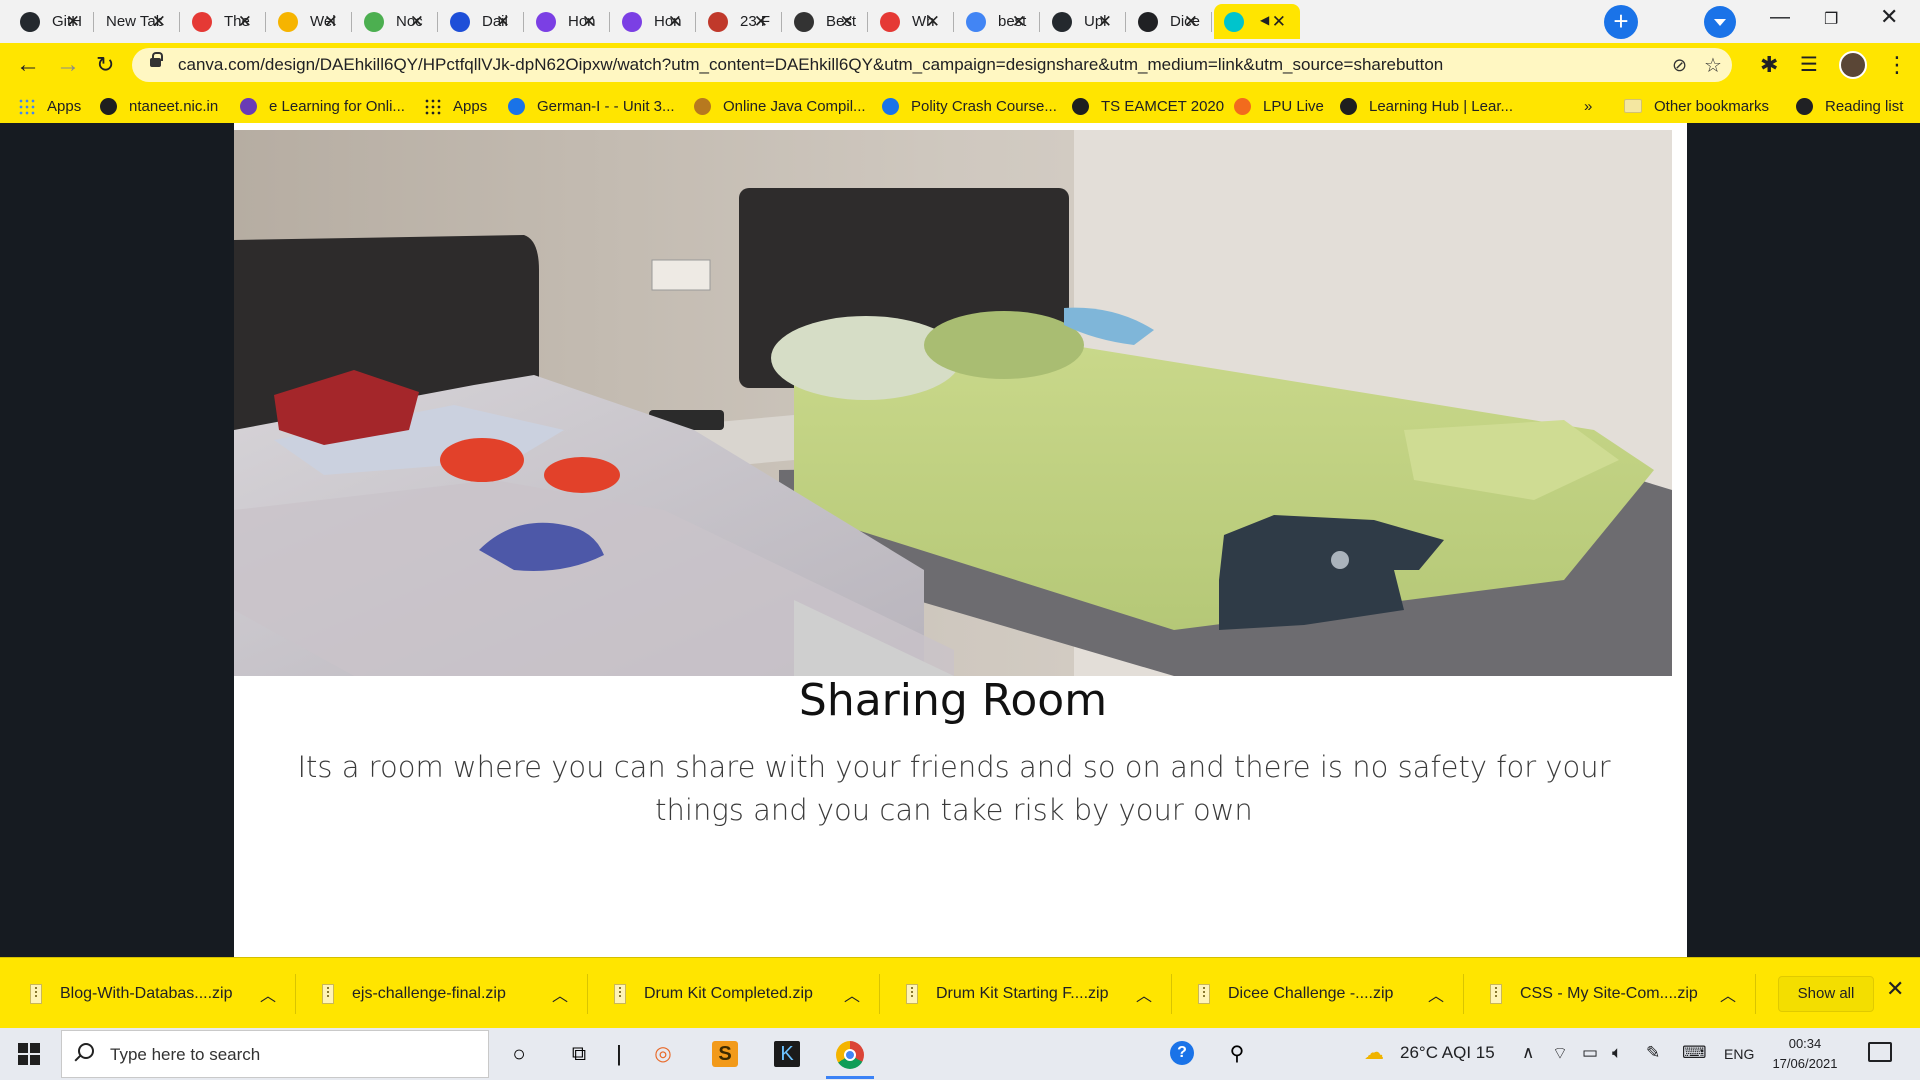  Describe the element at coordinates (826, 21) in the screenshot. I see `tab: Best ✕` at that location.